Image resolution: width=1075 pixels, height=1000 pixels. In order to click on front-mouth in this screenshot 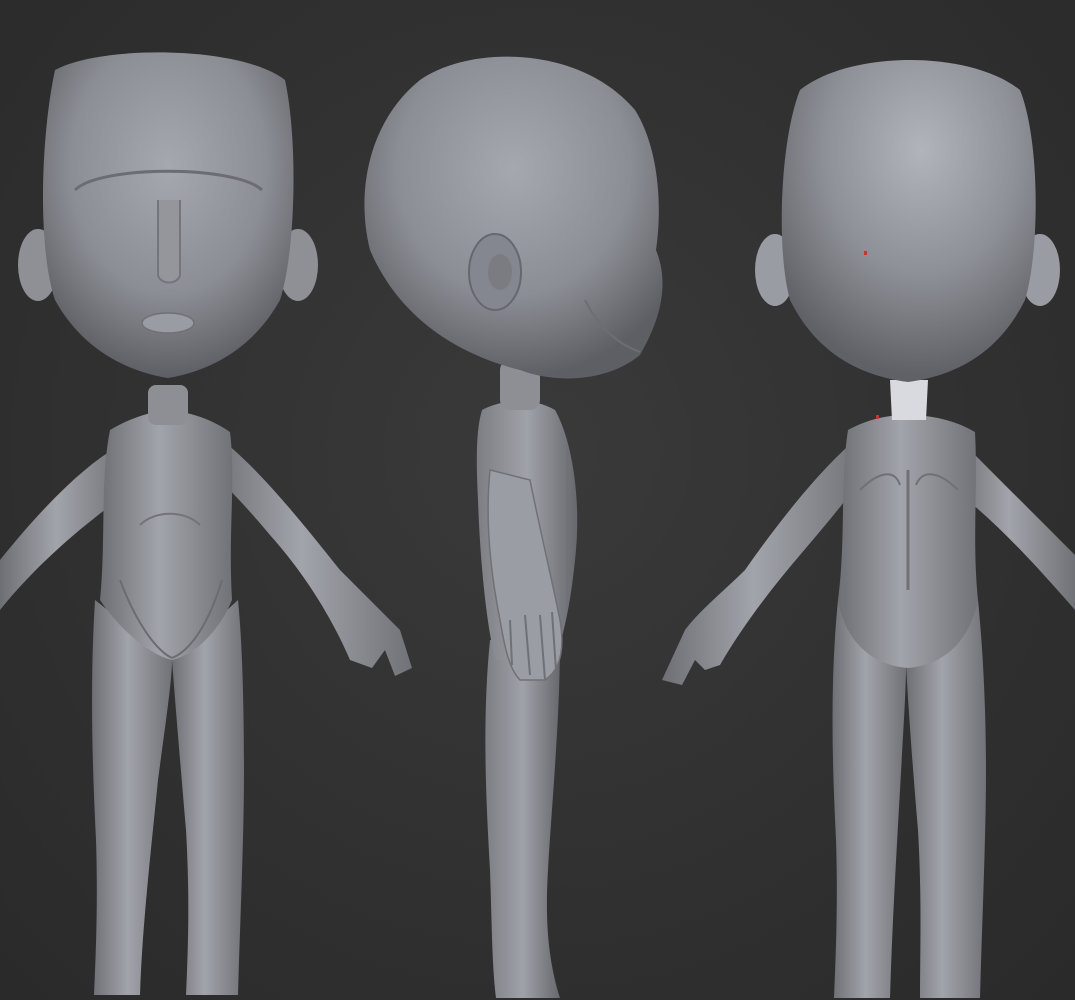, I will do `click(168, 323)`.